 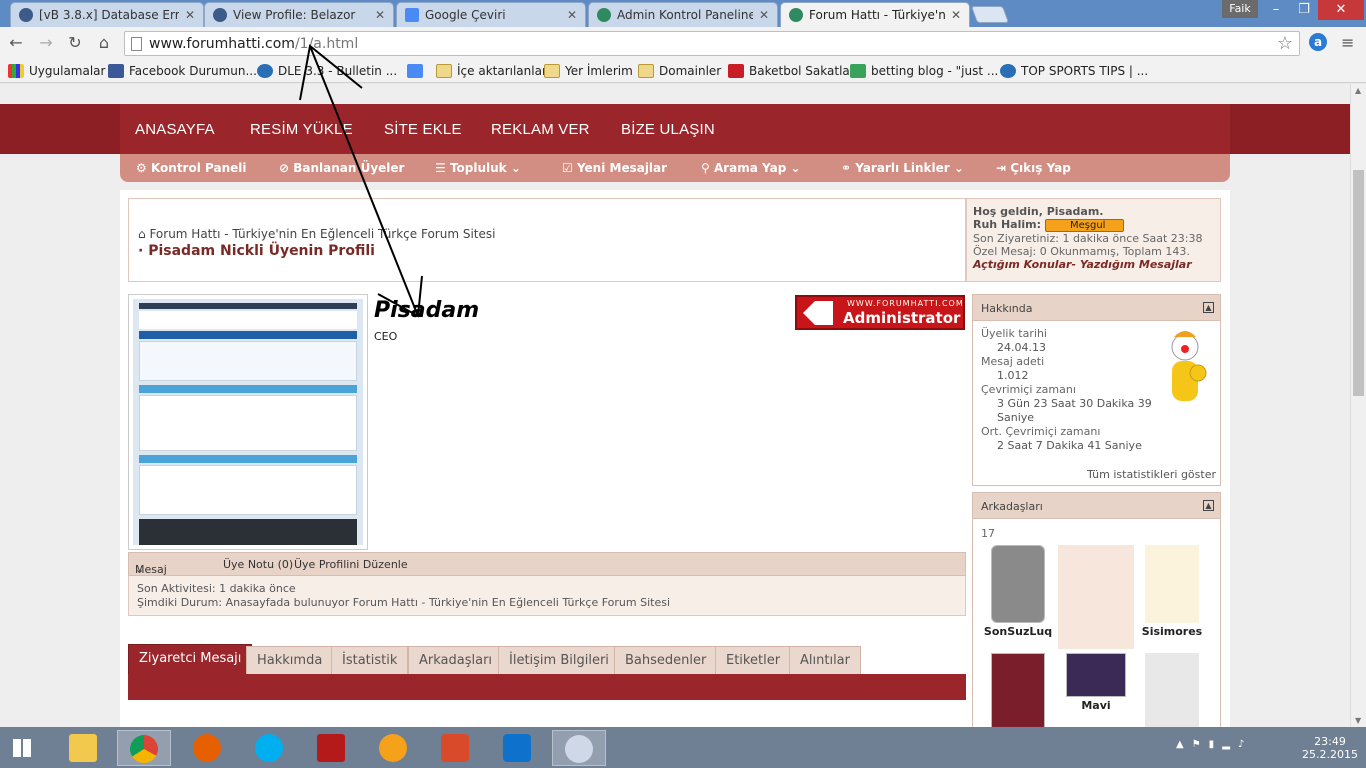 I want to click on nav-home: ANASAYFA, so click(x=175, y=129).